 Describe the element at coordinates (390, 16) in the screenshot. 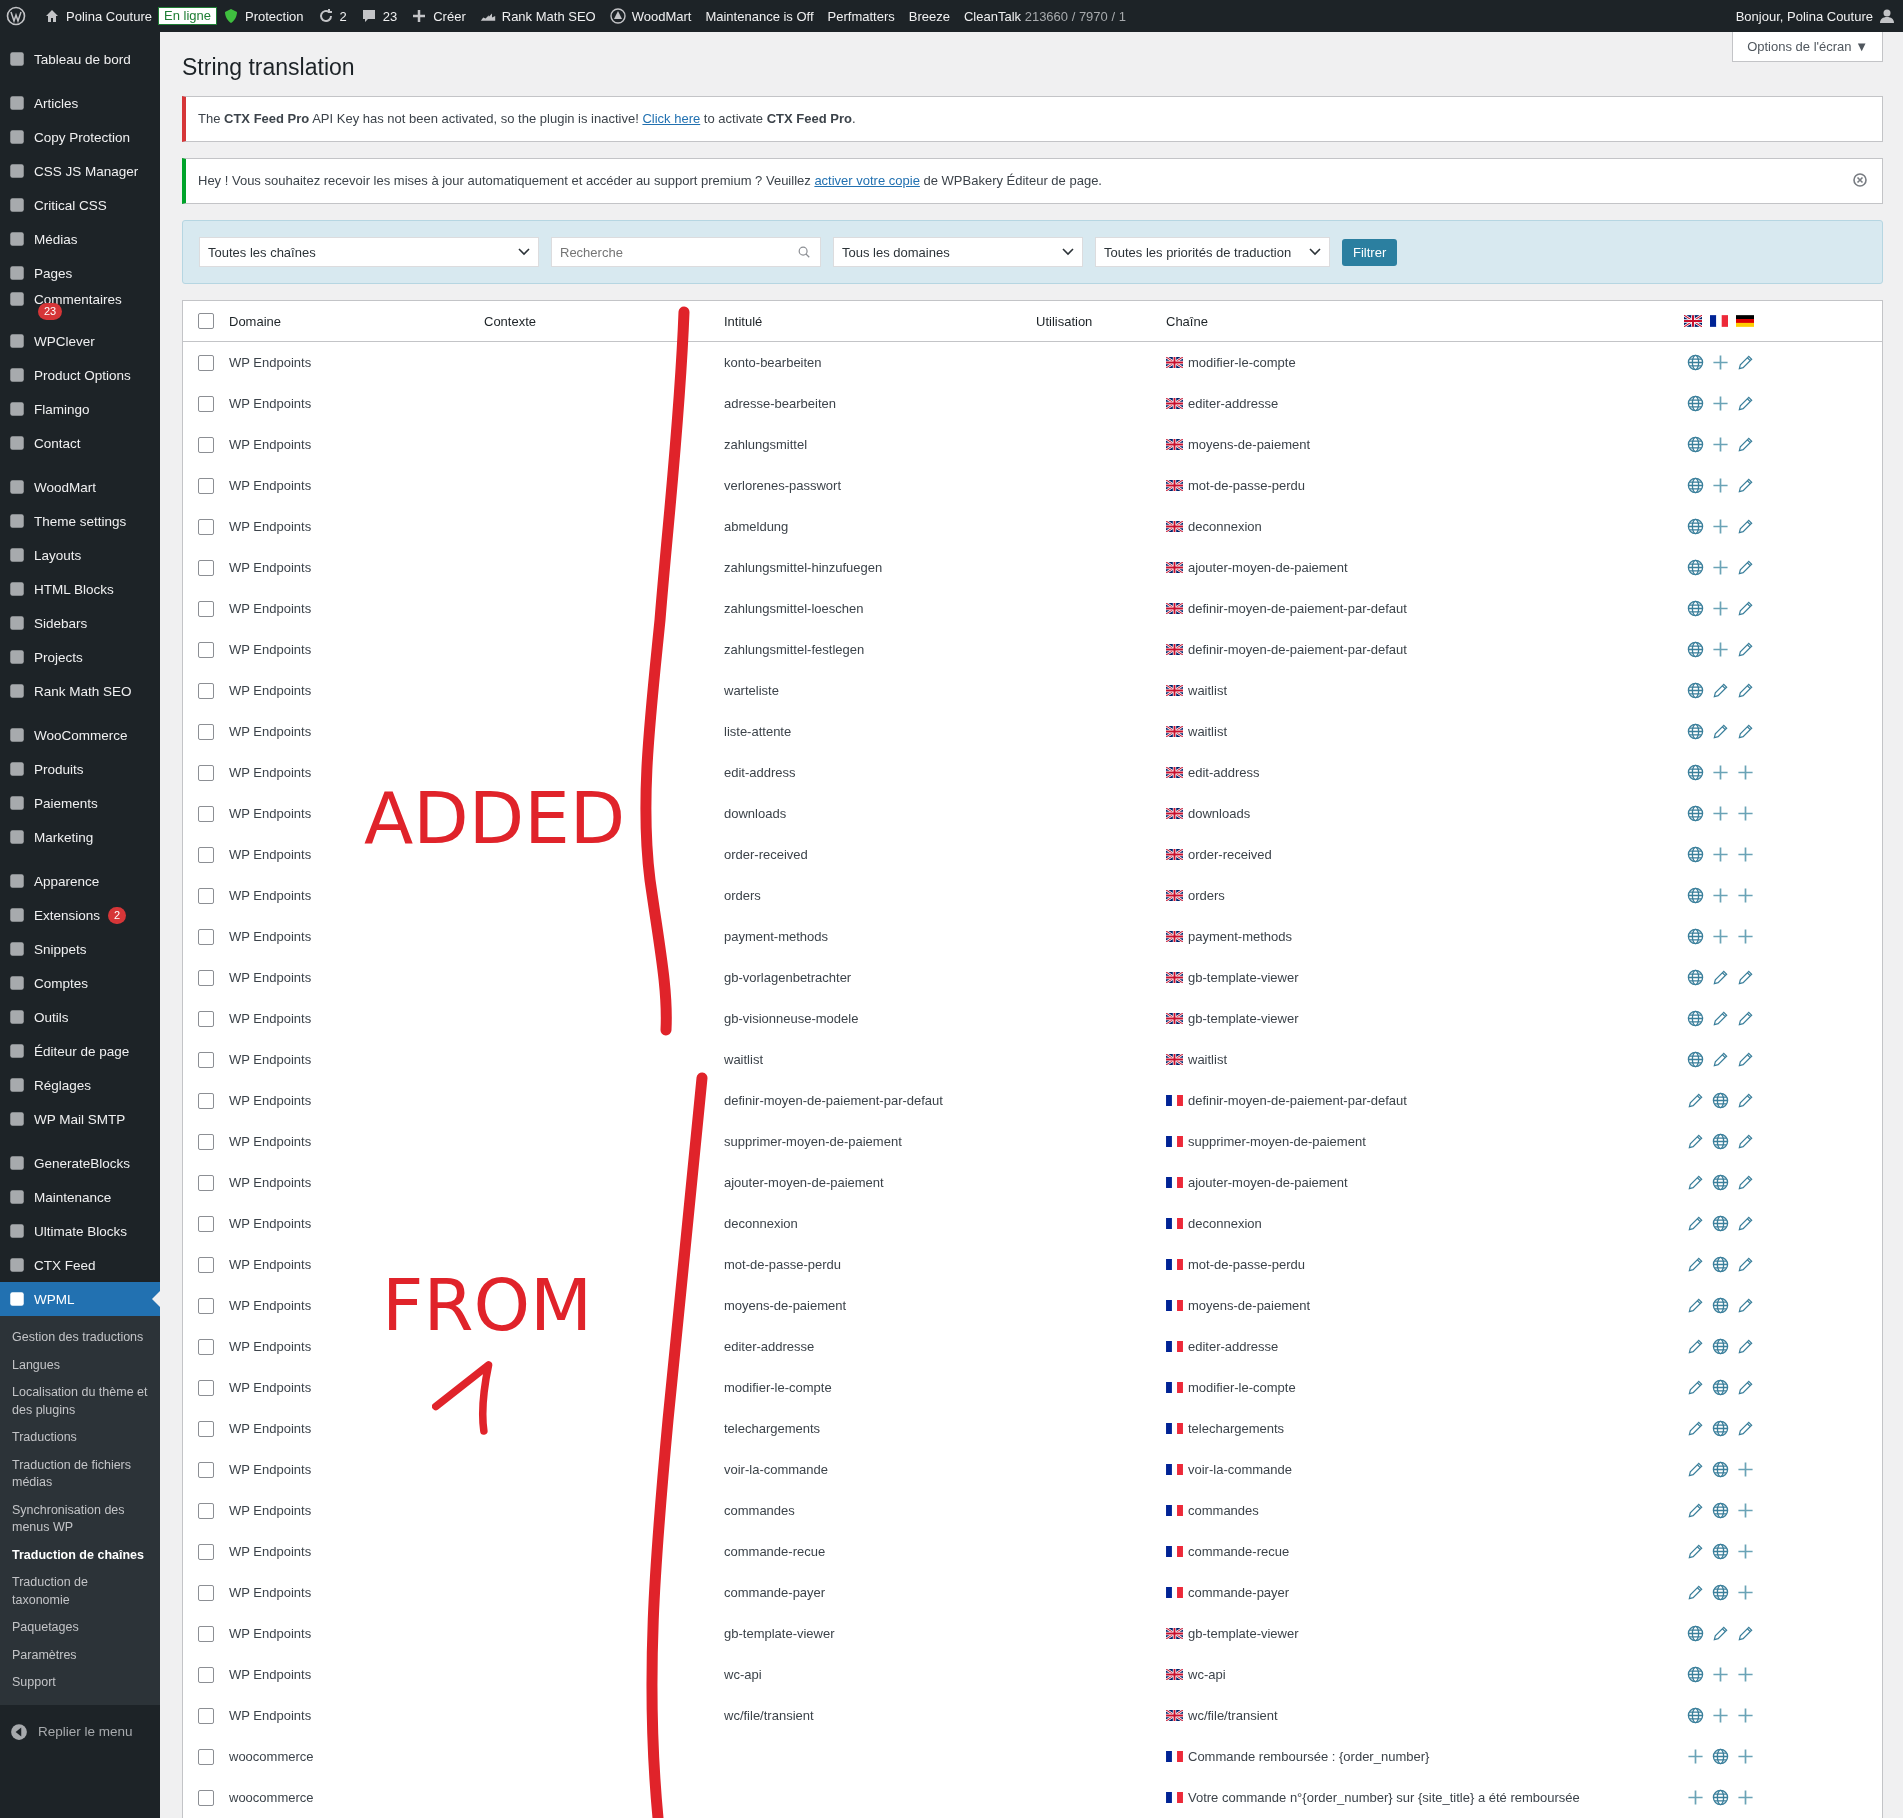

I see `admin-bar-link: 23` at that location.